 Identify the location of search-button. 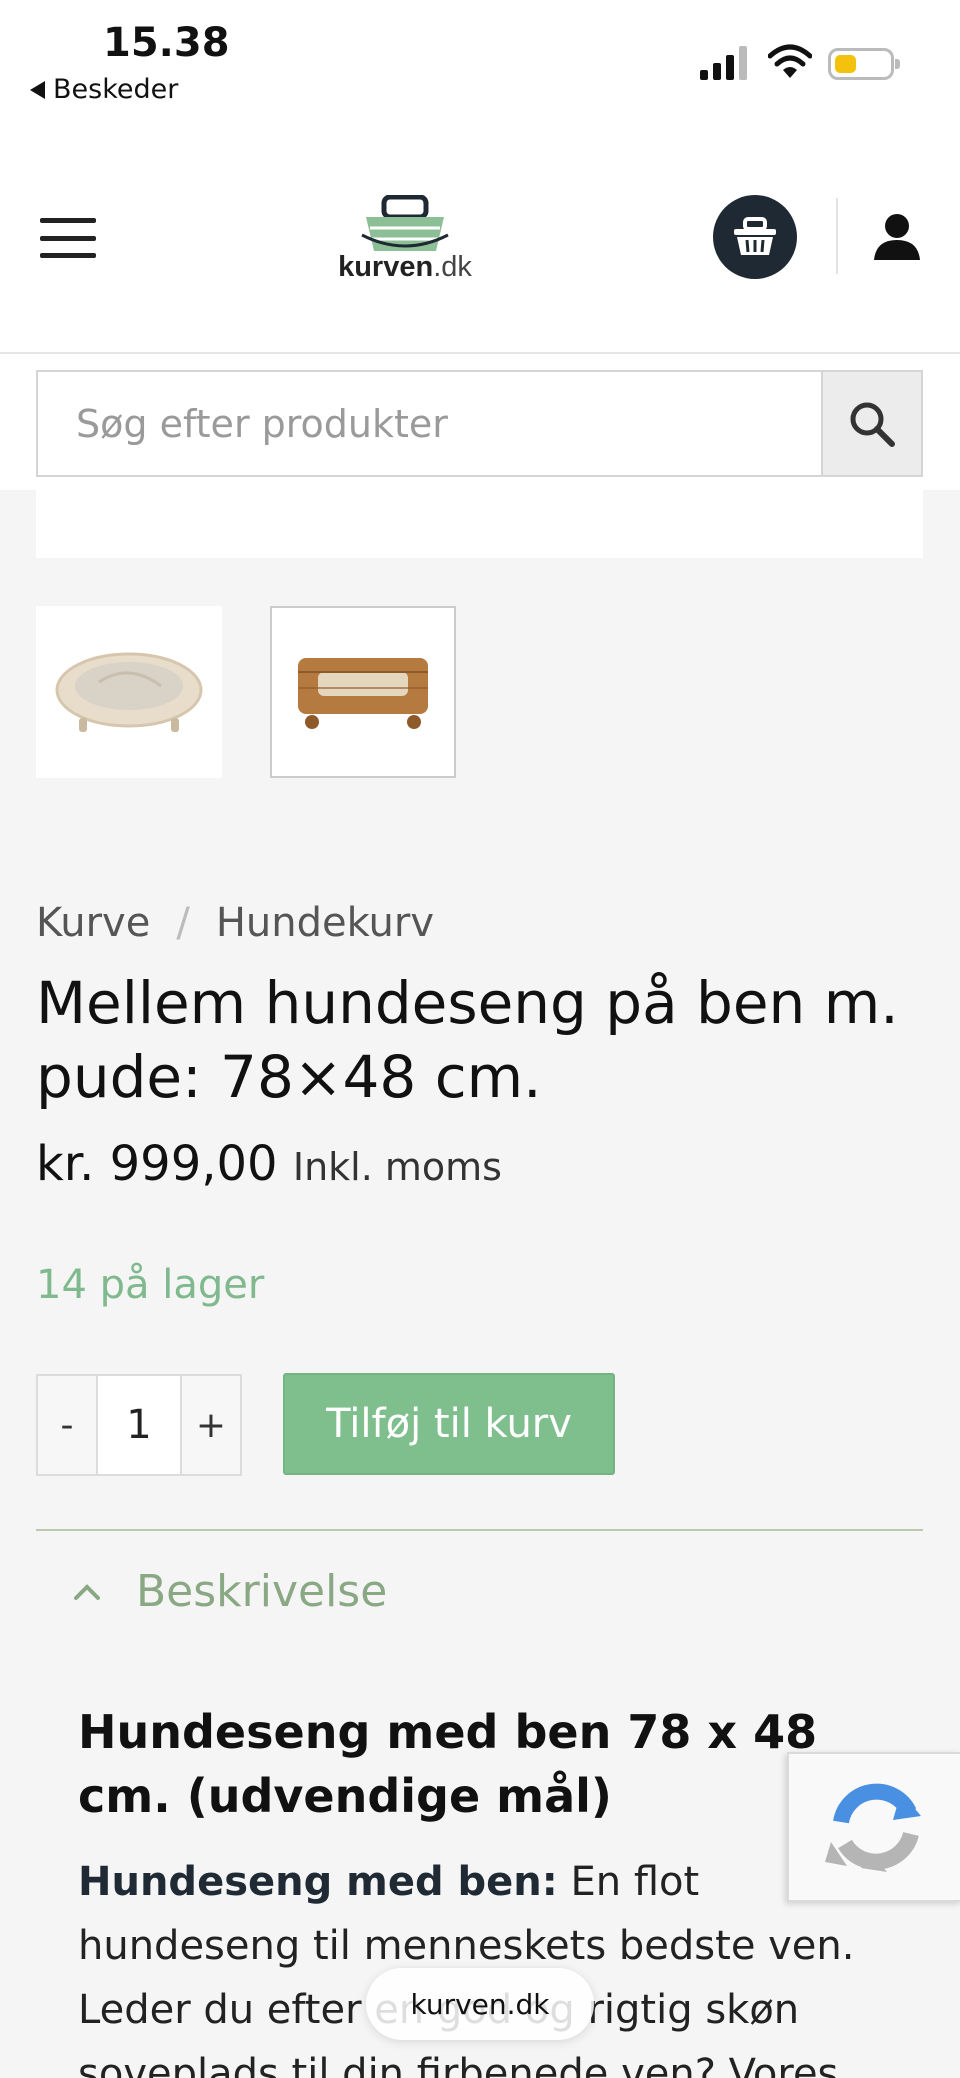
(871, 423).